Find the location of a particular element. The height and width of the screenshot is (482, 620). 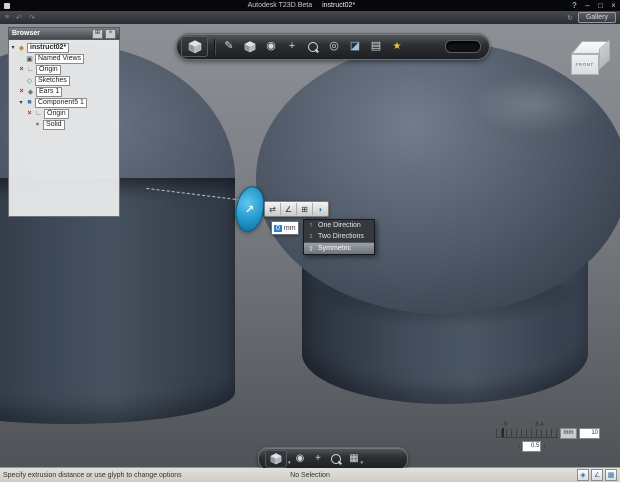

solid-icon: ● is located at coordinates (37, 124).